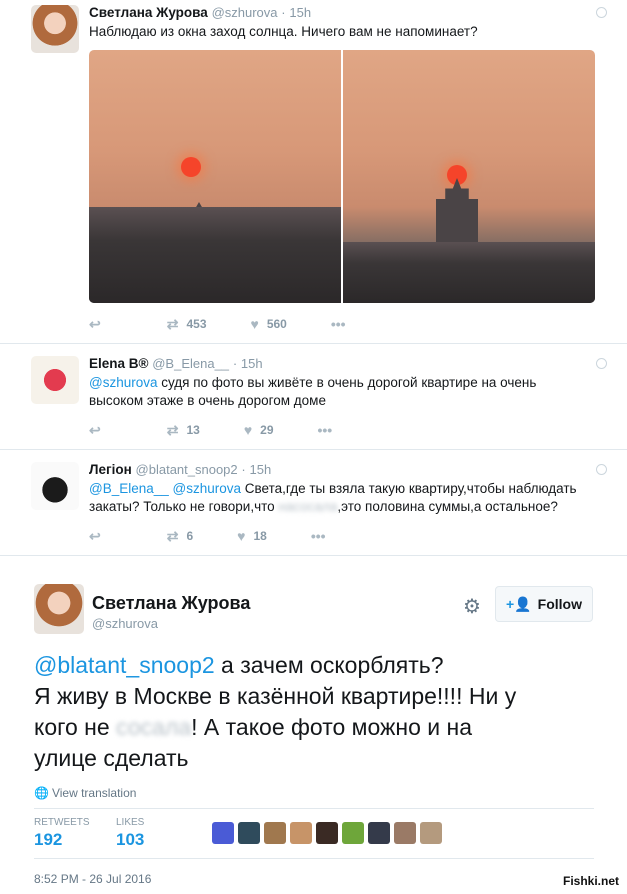 The image size is (627, 894). I want to click on mention-link: @B_Elena__, so click(129, 488).